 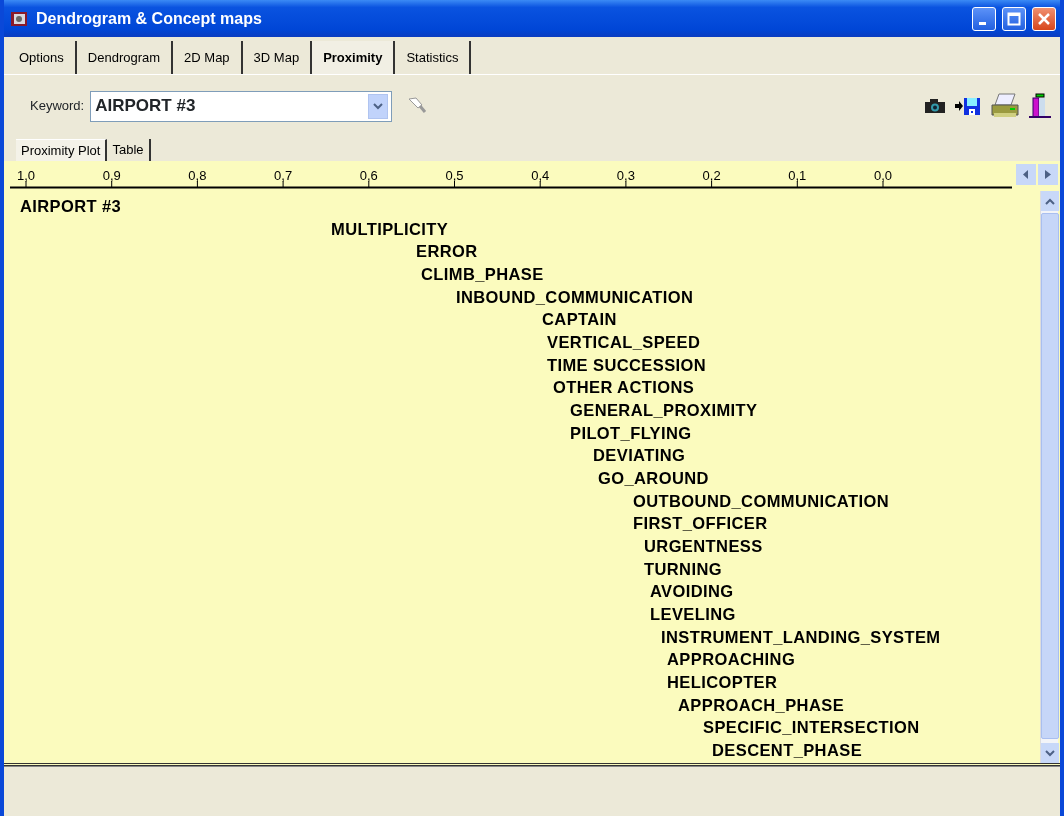 I want to click on vertical-scrollbar, so click(x=1049, y=477).